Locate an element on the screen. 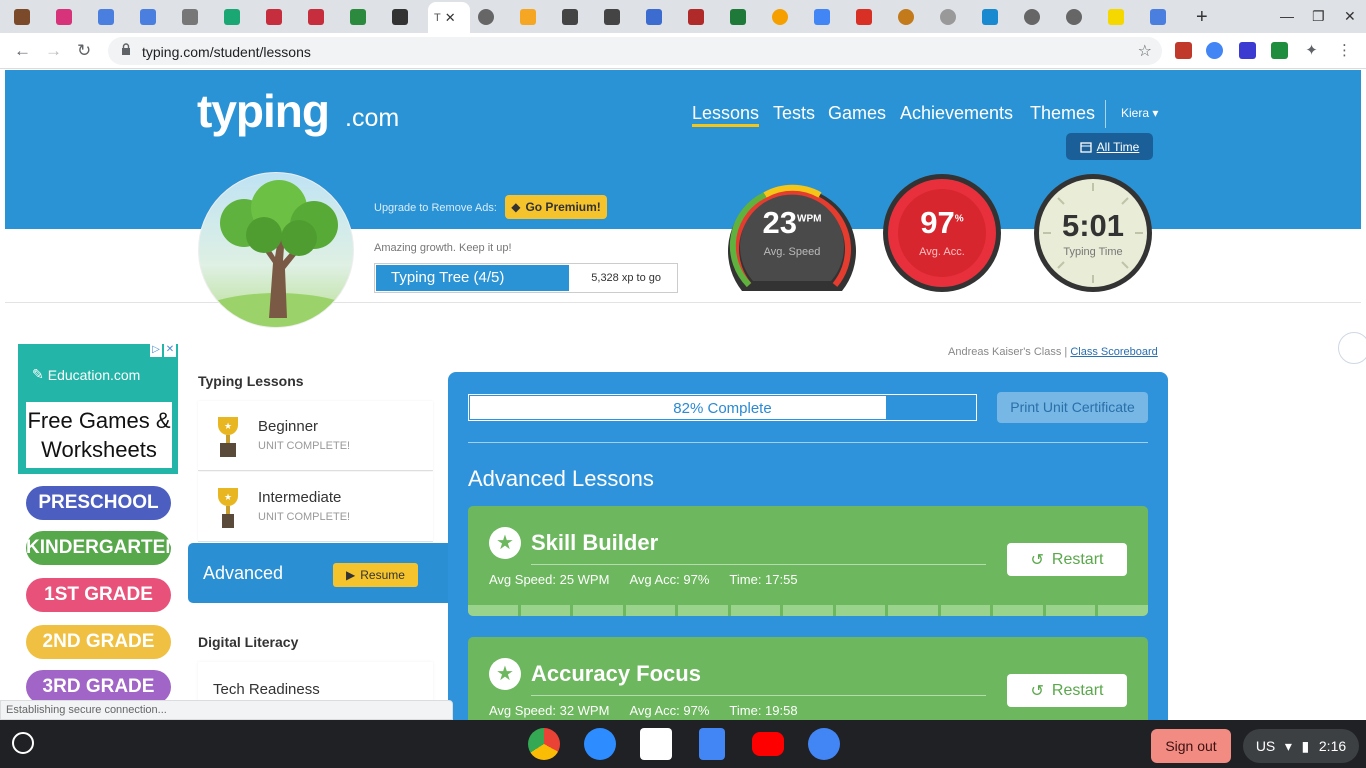 This screenshot has width=1366, height=768. speed-gauge: 23WPM Avg. Speed is located at coordinates (792, 233).